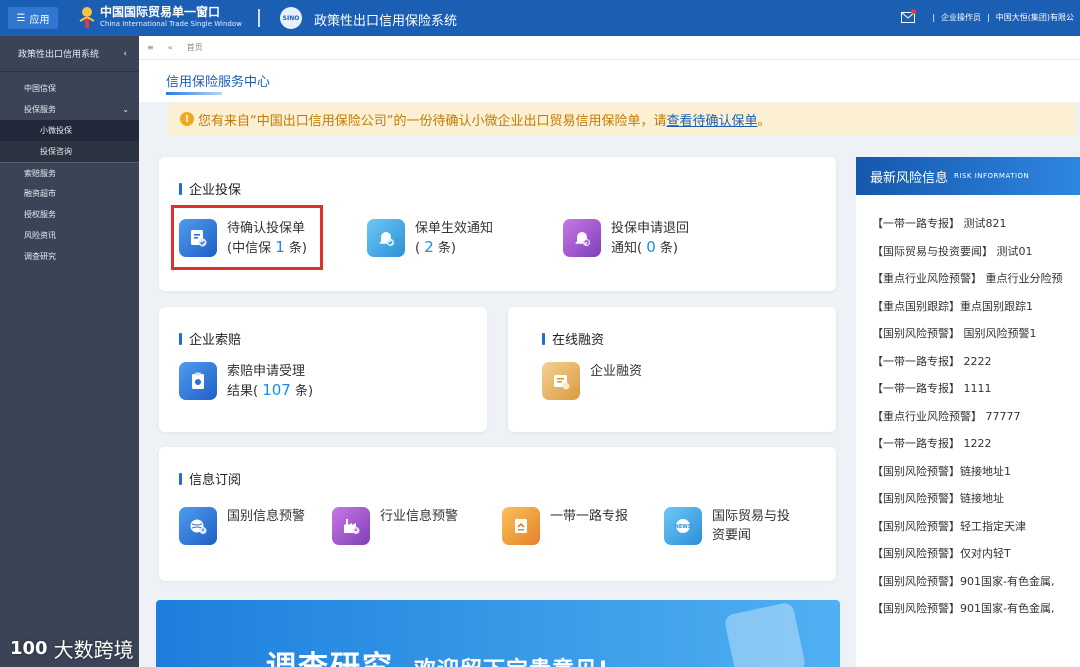  I want to click on item-text: 国际贸易与投 资要闻, so click(751, 526).